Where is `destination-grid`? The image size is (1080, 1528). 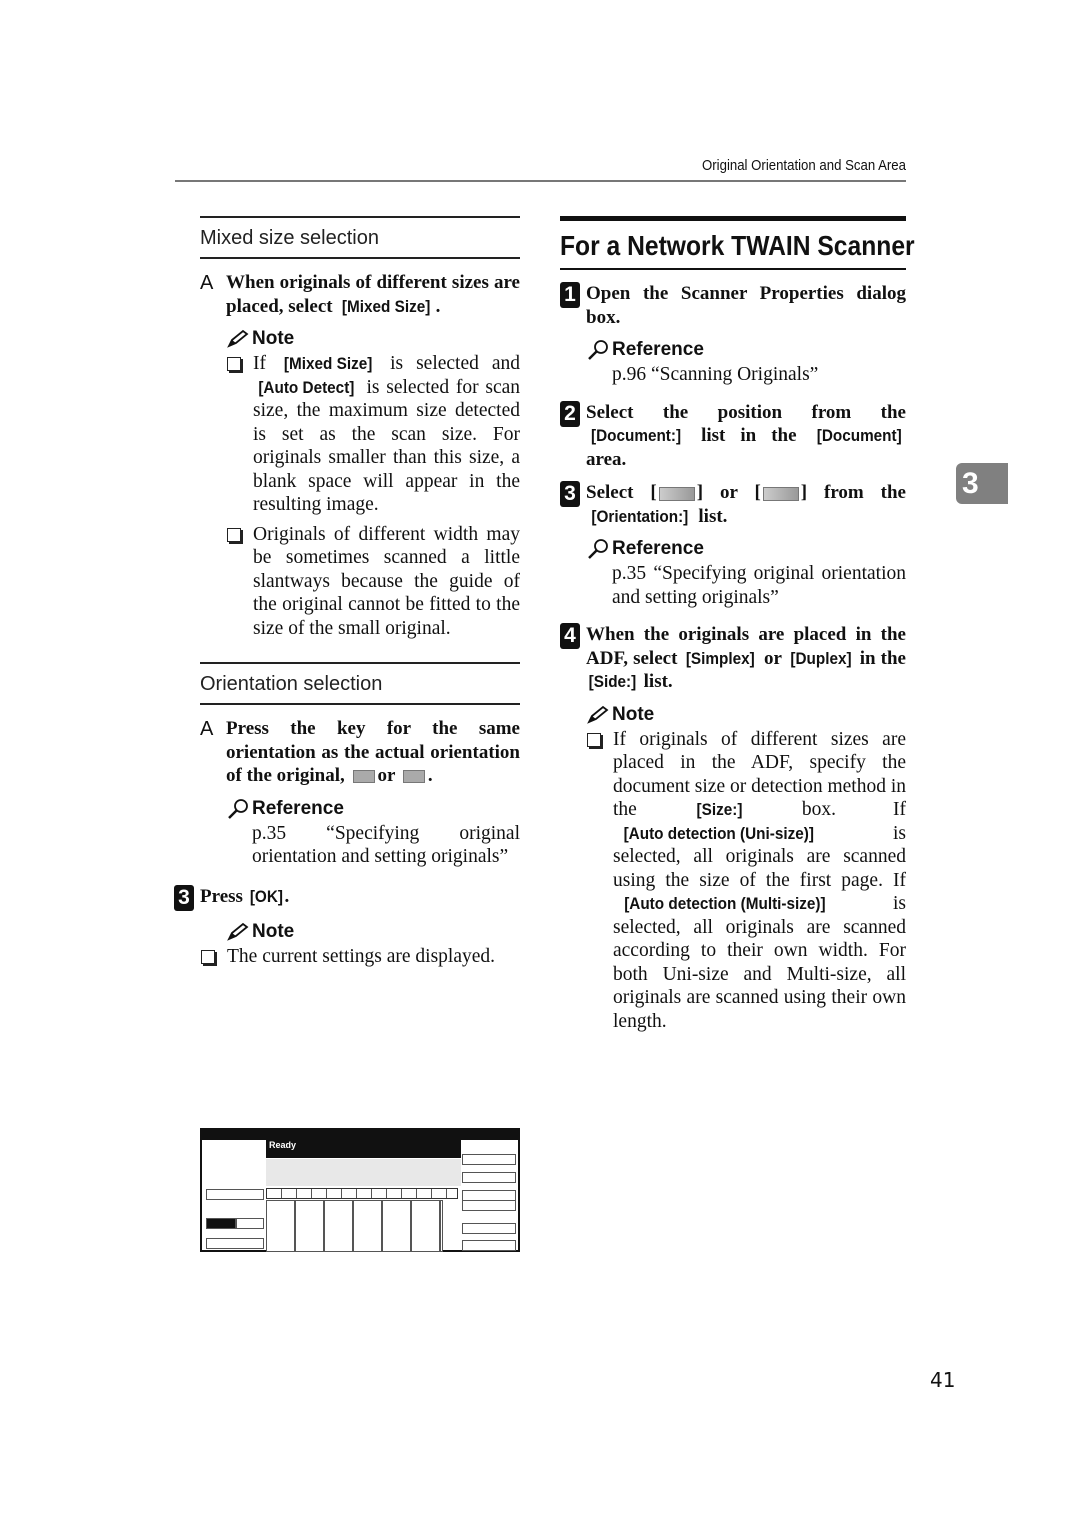 destination-grid is located at coordinates (354, 1226).